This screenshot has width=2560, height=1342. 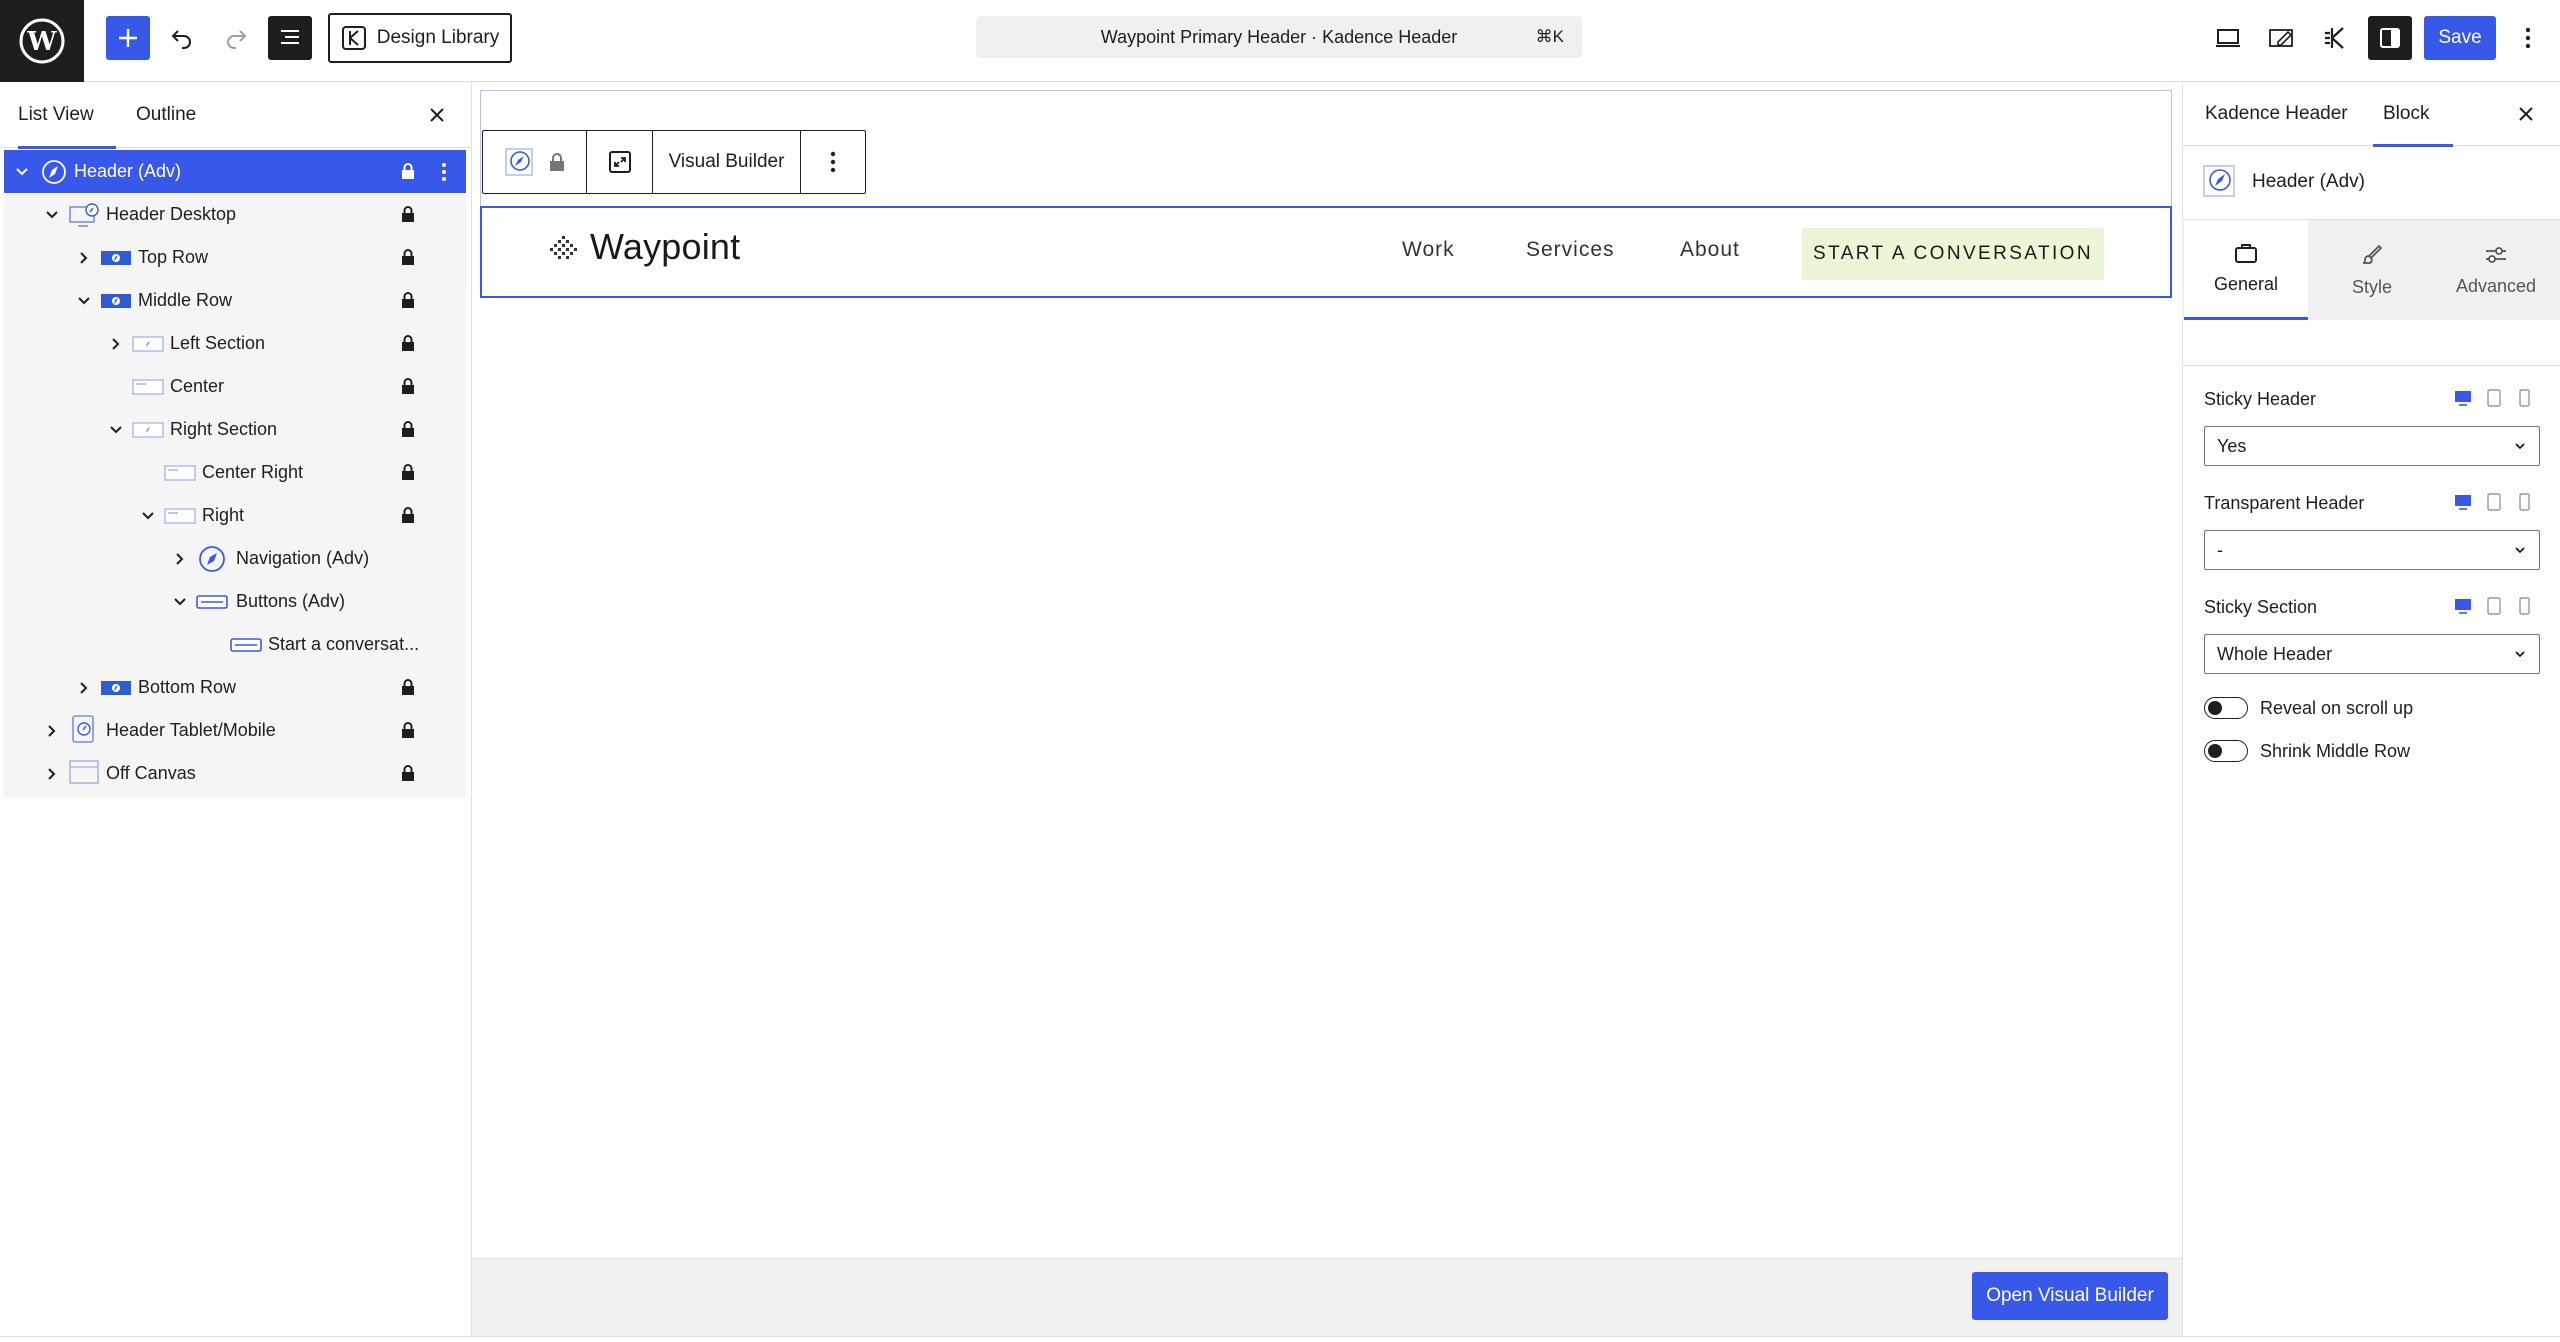 What do you see at coordinates (620, 162) in the screenshot?
I see `transform-button` at bounding box center [620, 162].